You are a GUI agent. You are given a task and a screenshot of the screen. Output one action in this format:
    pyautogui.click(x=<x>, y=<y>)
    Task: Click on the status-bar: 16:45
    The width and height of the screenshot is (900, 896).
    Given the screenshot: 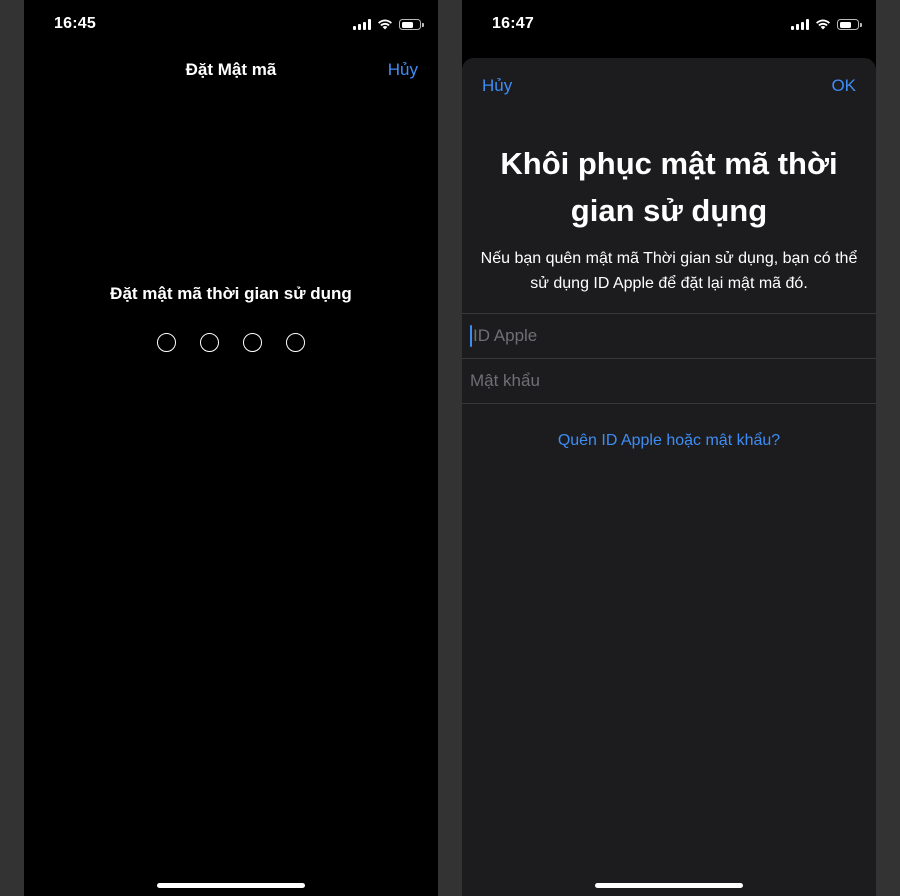 What is the action you would take?
    pyautogui.click(x=231, y=24)
    